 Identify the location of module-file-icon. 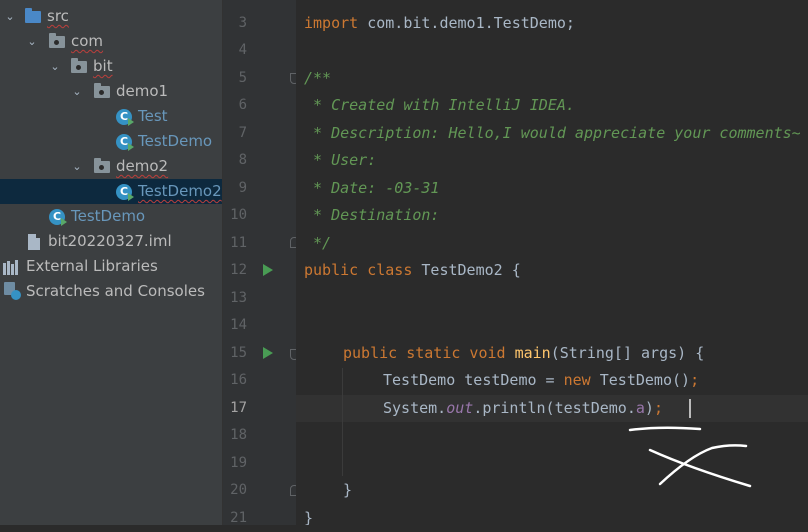
(34, 242).